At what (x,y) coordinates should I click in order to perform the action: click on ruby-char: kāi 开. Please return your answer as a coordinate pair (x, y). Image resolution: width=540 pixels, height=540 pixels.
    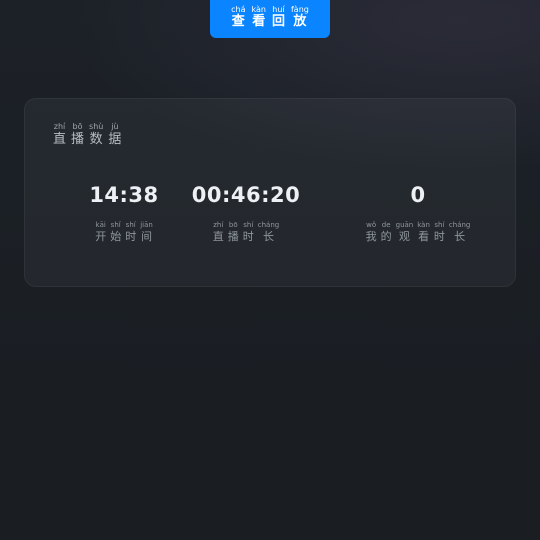
    Looking at the image, I should click on (101, 232).